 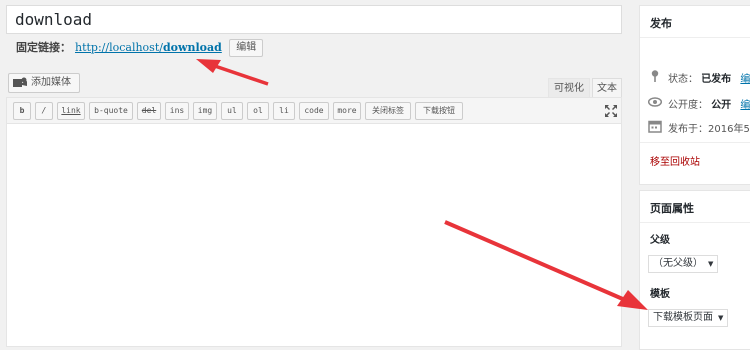 What do you see at coordinates (721, 105) in the screenshot?
I see `visibility-value: 公开` at bounding box center [721, 105].